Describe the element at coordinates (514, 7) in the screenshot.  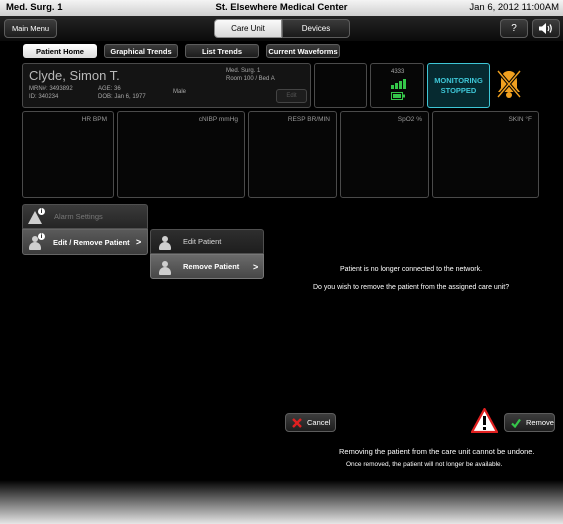
I see `date-time: Jan 6, 2012 11:00AM` at that location.